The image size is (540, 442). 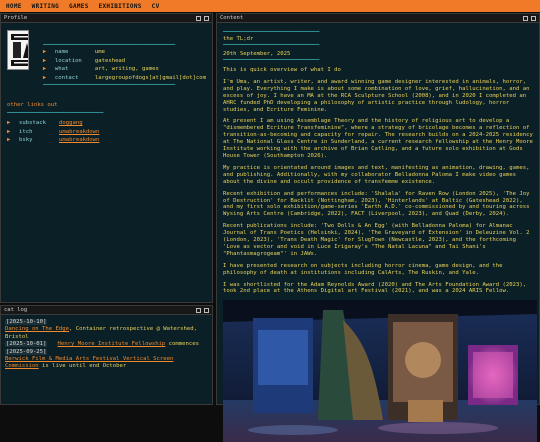 What do you see at coordinates (106, 18) in the screenshot?
I see `profile-titlebar: Profile` at bounding box center [106, 18].